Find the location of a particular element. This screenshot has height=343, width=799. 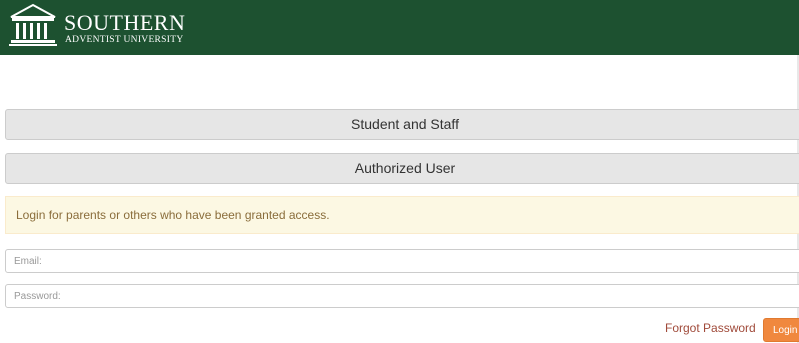

university-logo: SOUTHERN ADVENTIST UNIVERSITY is located at coordinates (96, 27).